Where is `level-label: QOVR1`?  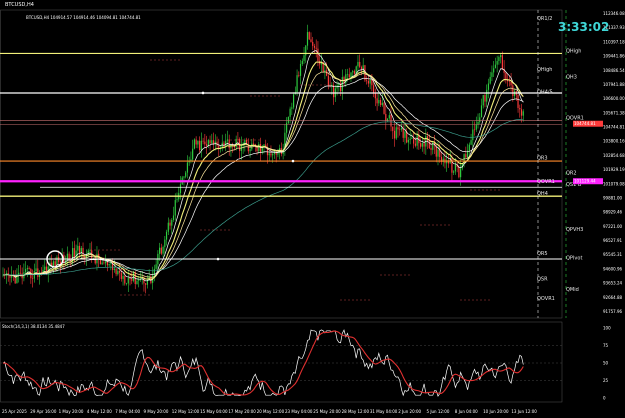 level-label: QOVR1 is located at coordinates (546, 299).